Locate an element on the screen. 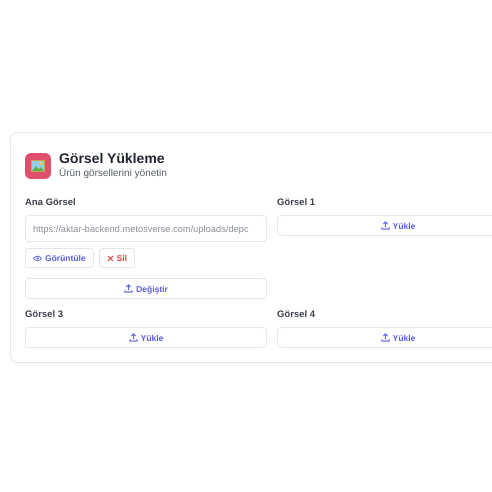 This screenshot has height=492, width=492. field-label: Görsel 3 is located at coordinates (44, 315).